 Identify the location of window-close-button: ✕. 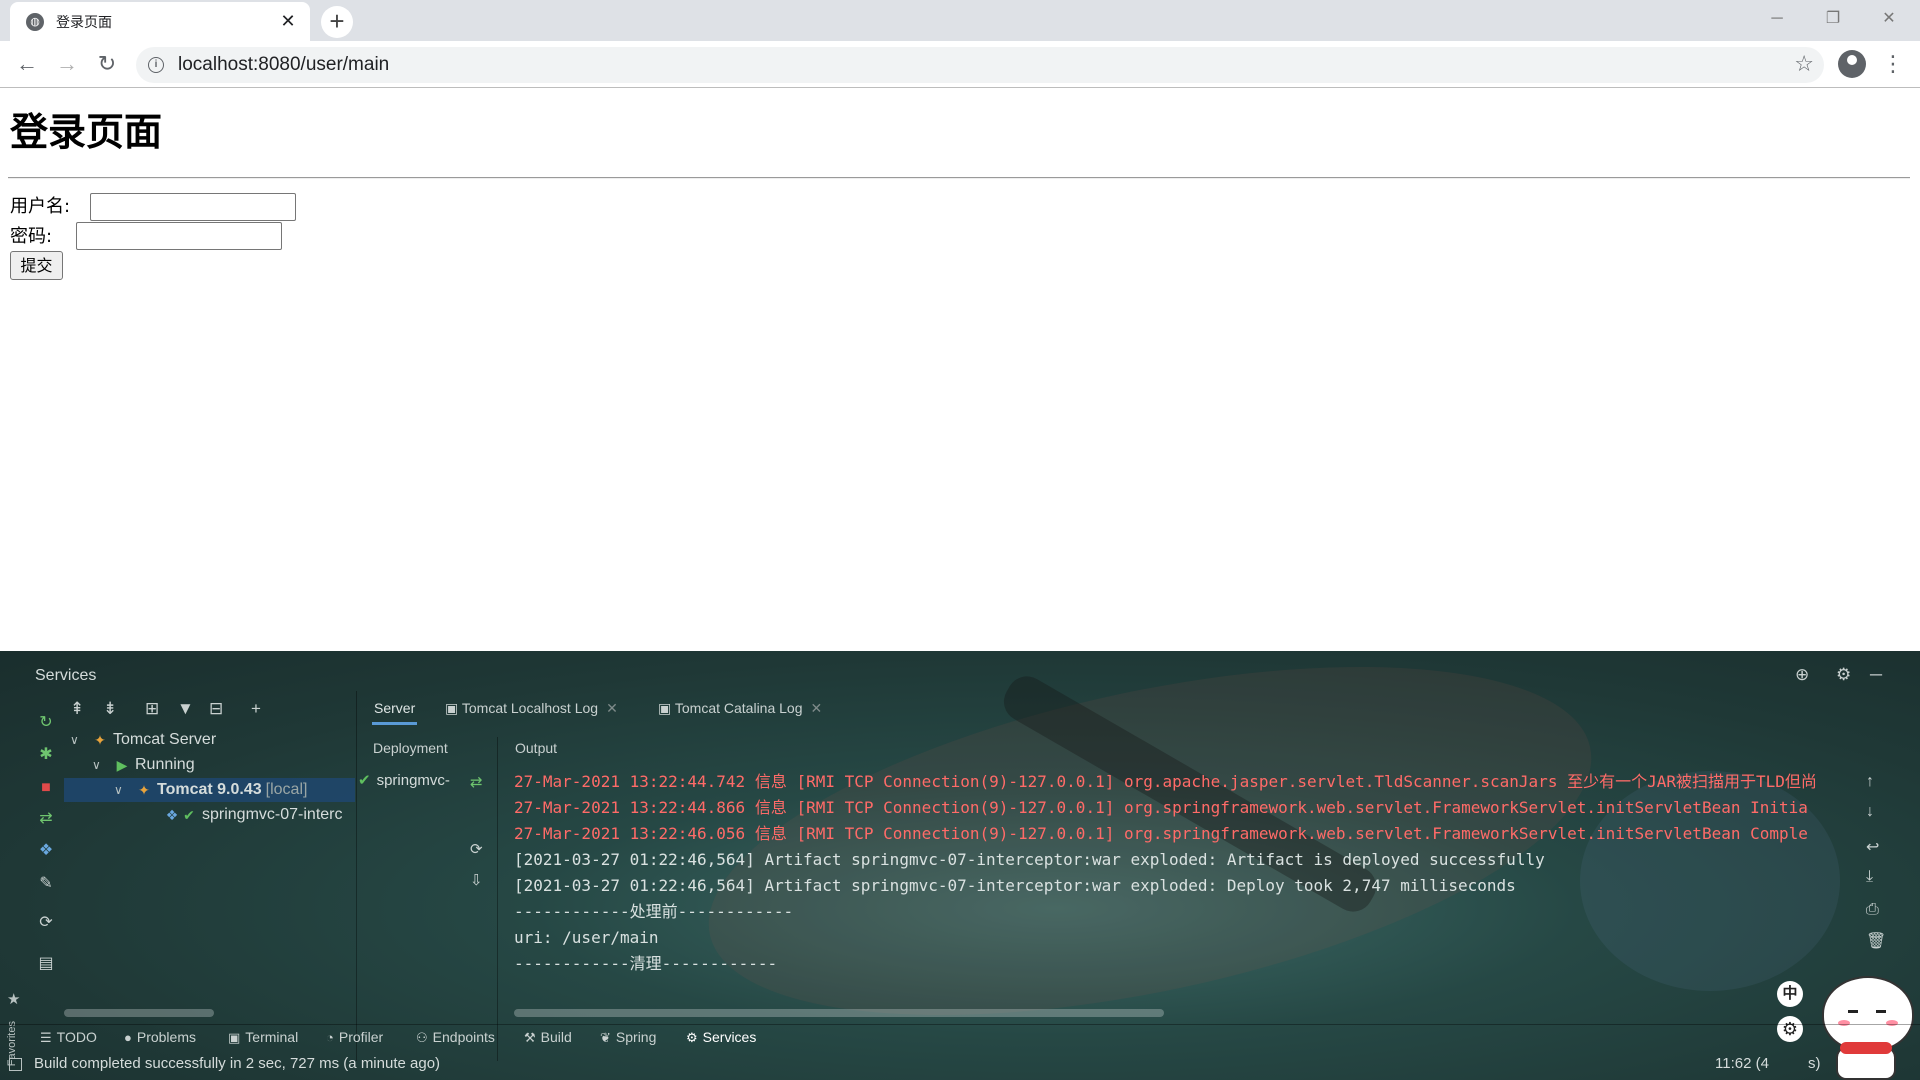
(1889, 19).